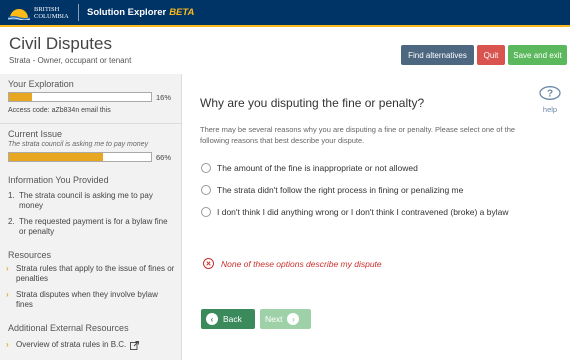 The height and width of the screenshot is (360, 570). I want to click on info-item-number: 2., so click(11, 221).